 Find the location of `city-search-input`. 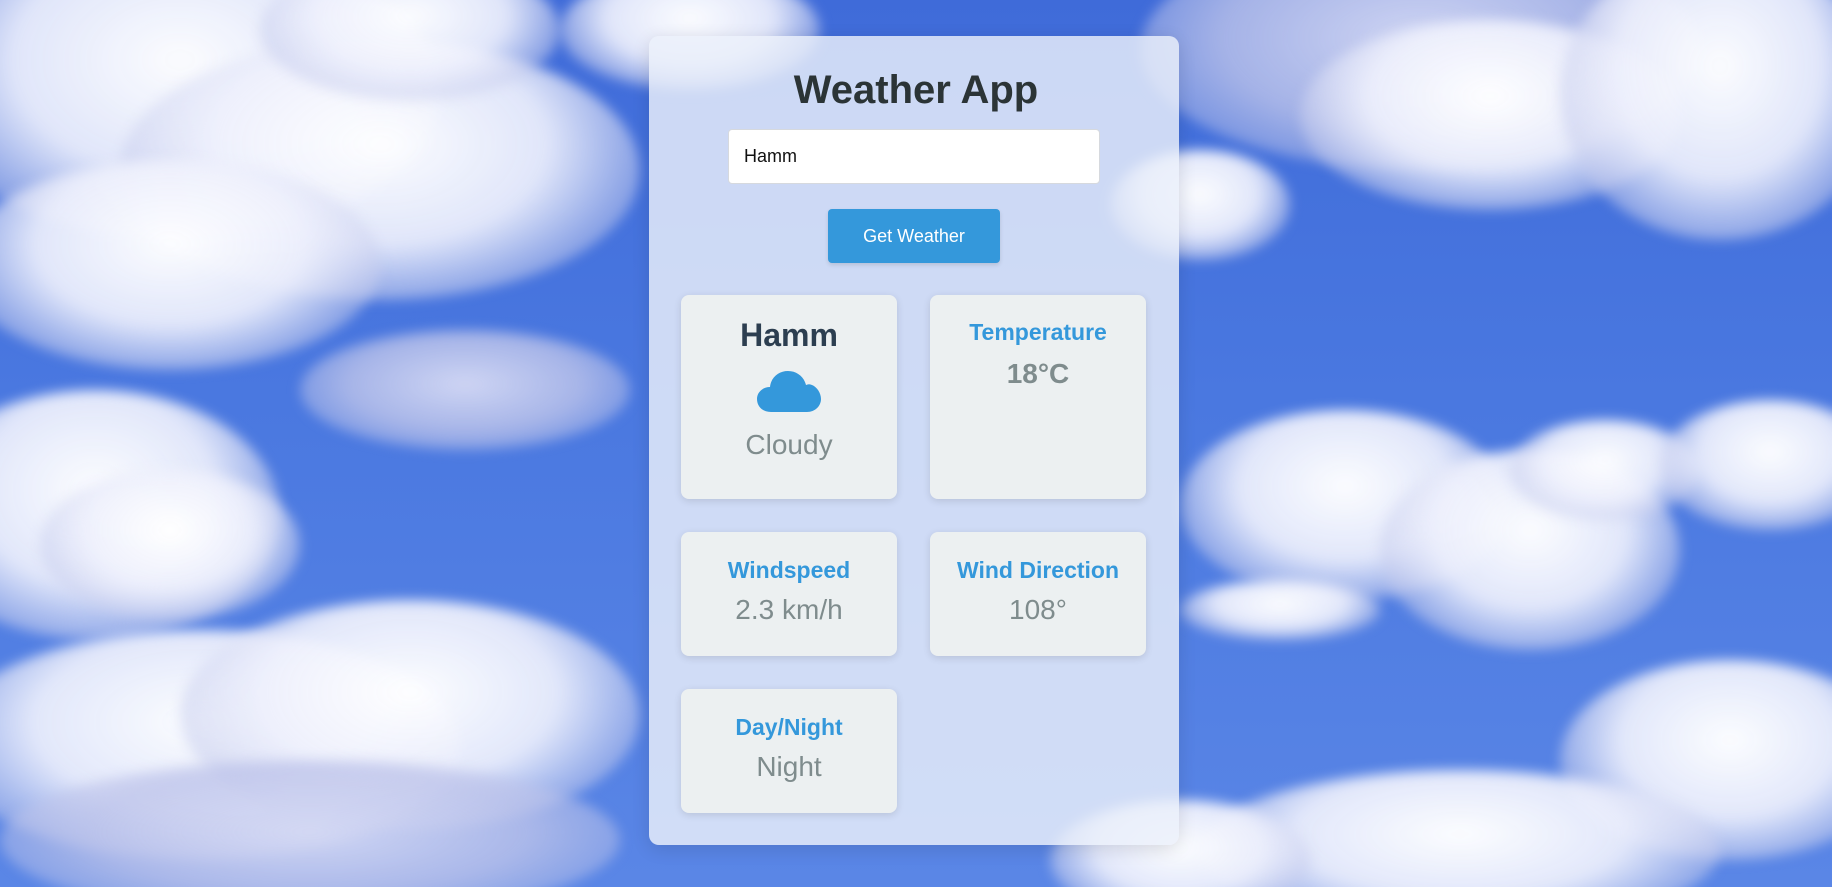

city-search-input is located at coordinates (914, 156).